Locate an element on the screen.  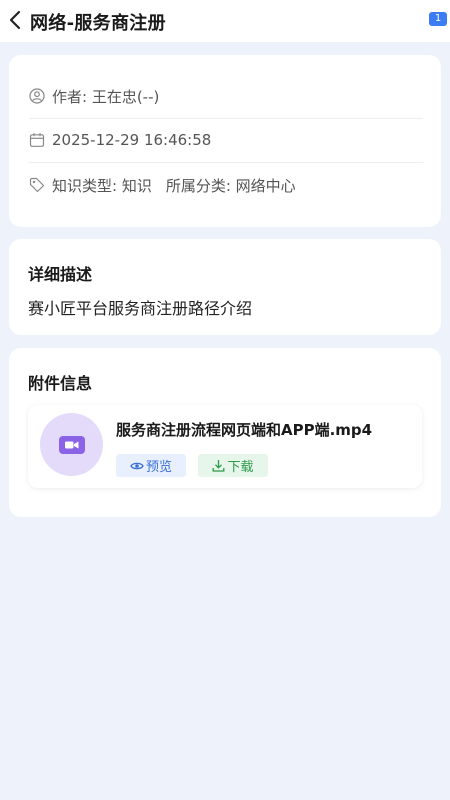
description-card: 详细描述 赛小匠平台服务商注册路径介绍 is located at coordinates (225, 287).